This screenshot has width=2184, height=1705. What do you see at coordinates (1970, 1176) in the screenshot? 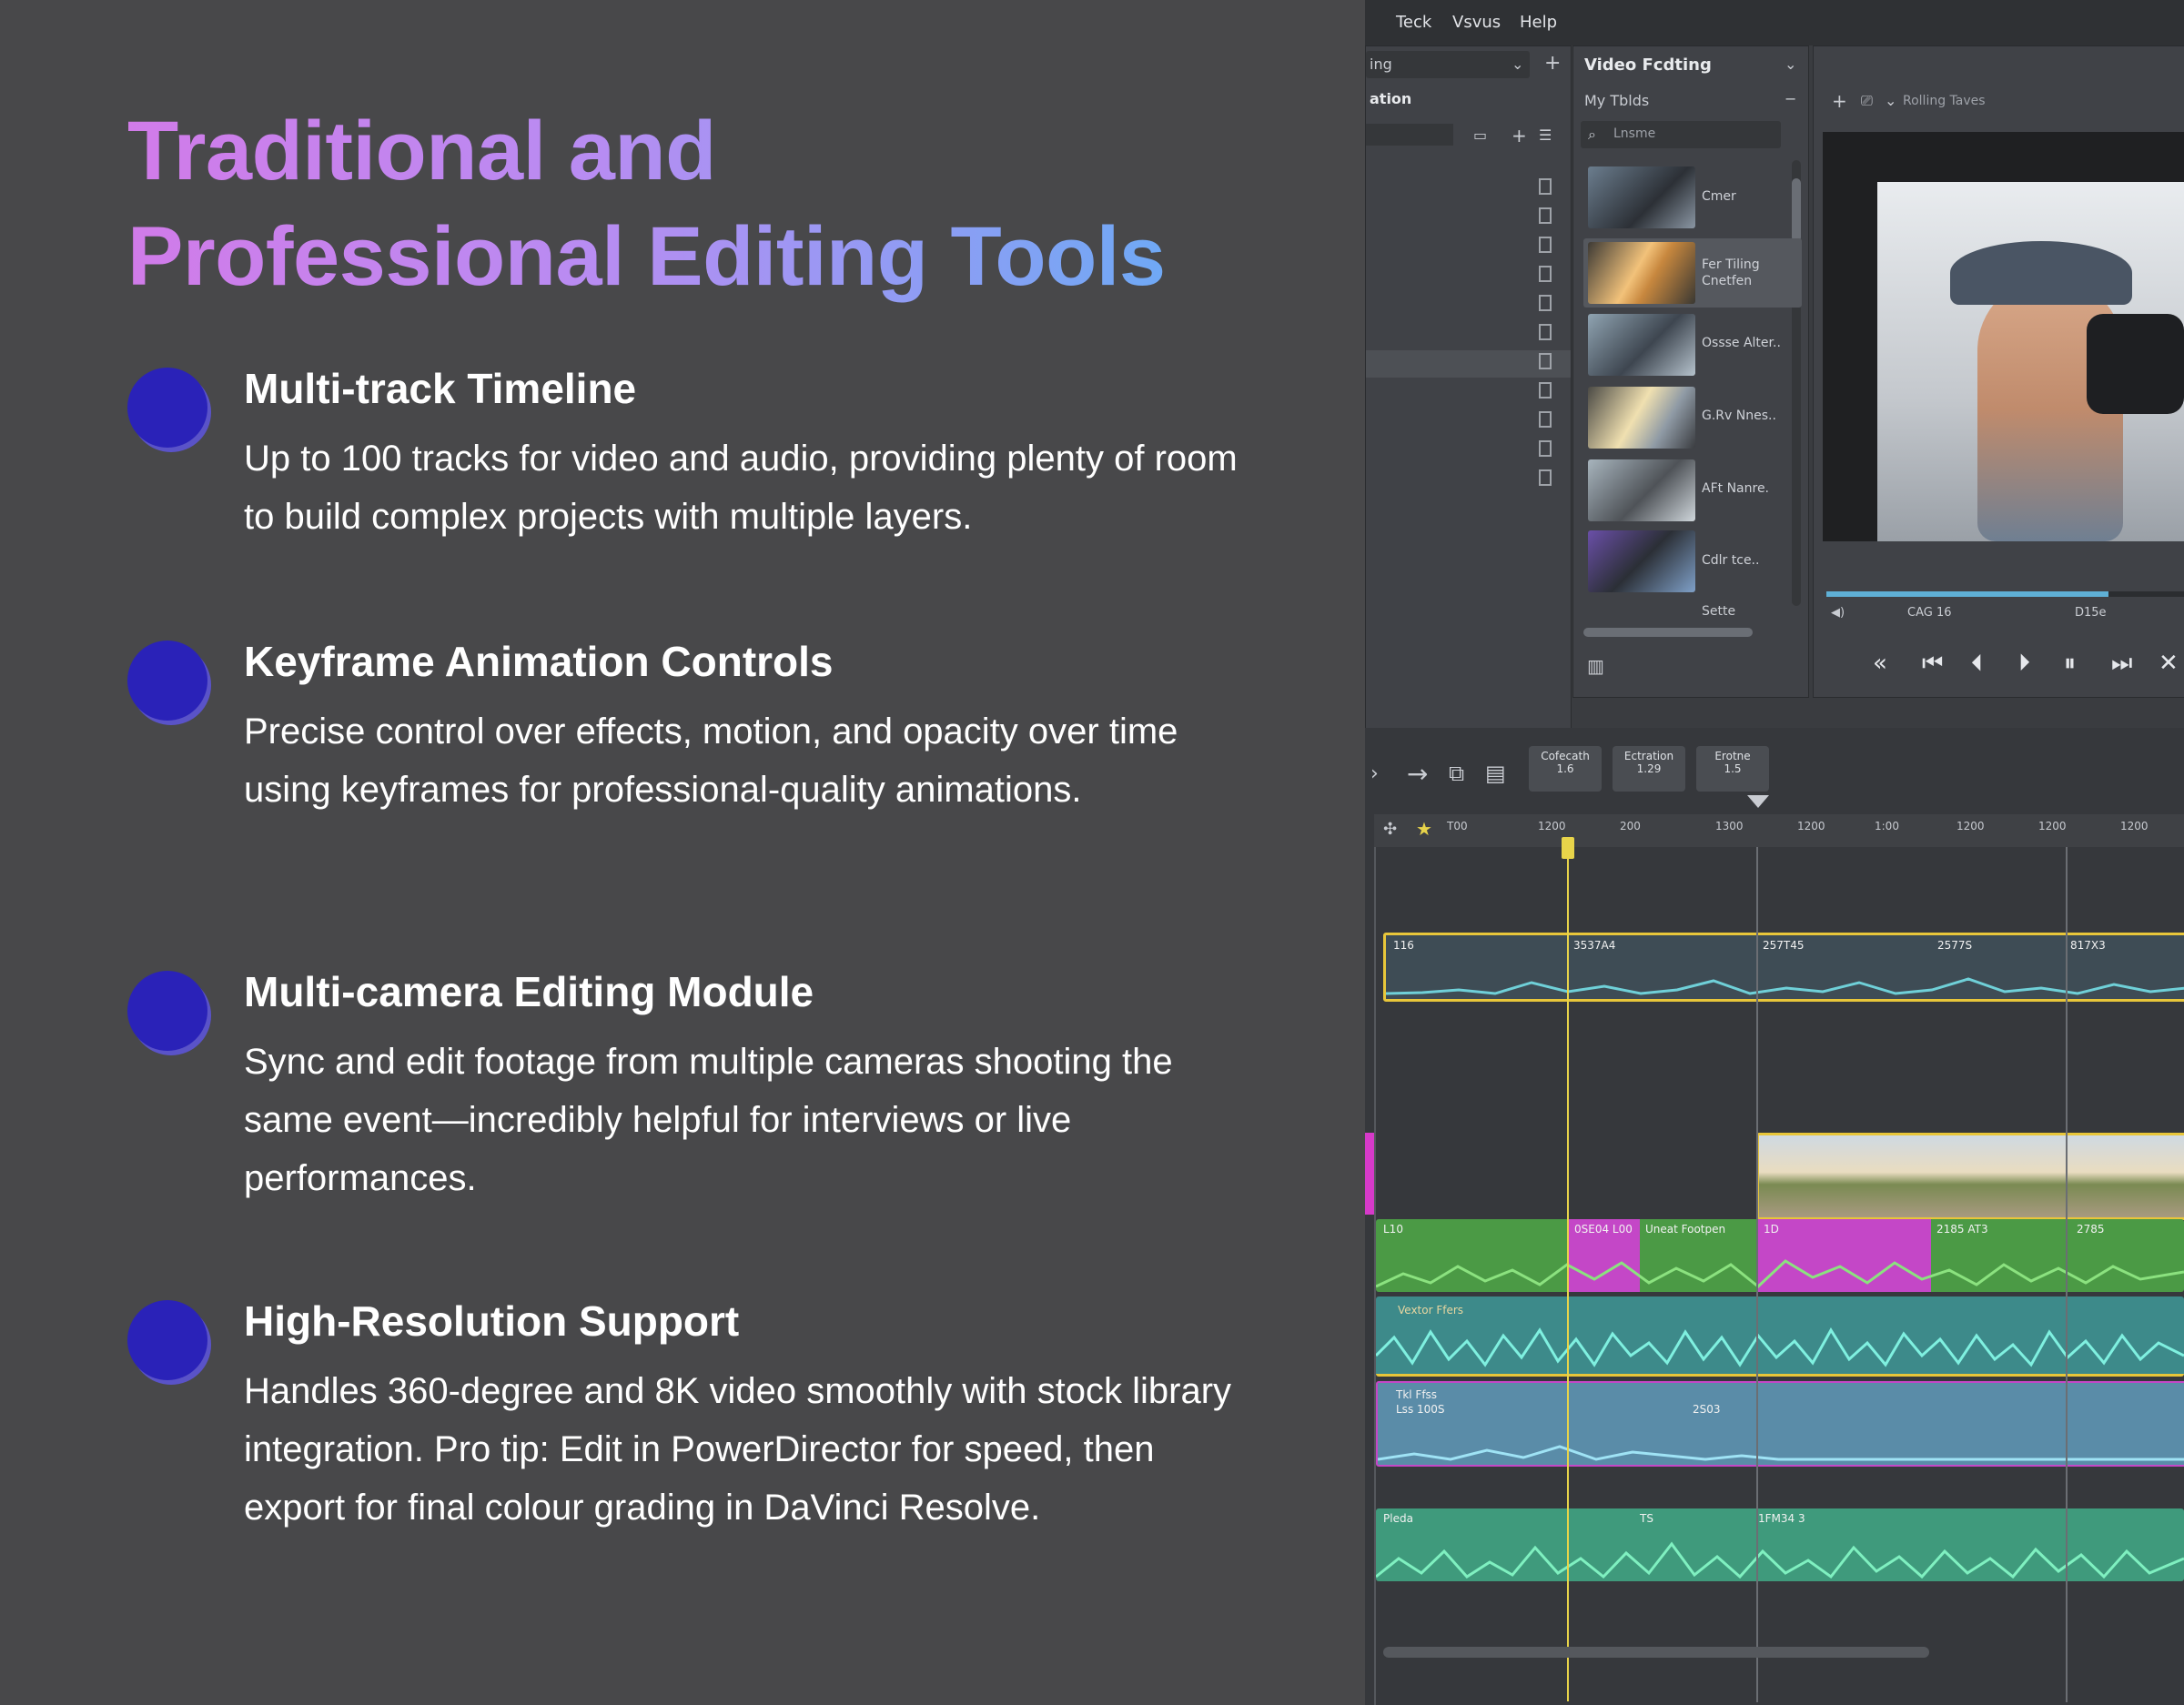
I see `video-clip` at bounding box center [1970, 1176].